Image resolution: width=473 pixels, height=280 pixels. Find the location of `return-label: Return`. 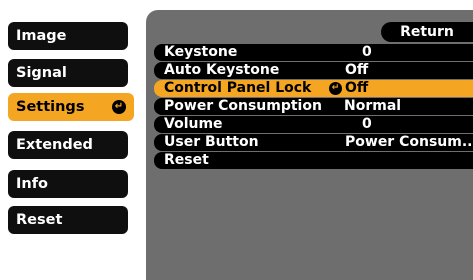

return-label: Return is located at coordinates (427, 32).